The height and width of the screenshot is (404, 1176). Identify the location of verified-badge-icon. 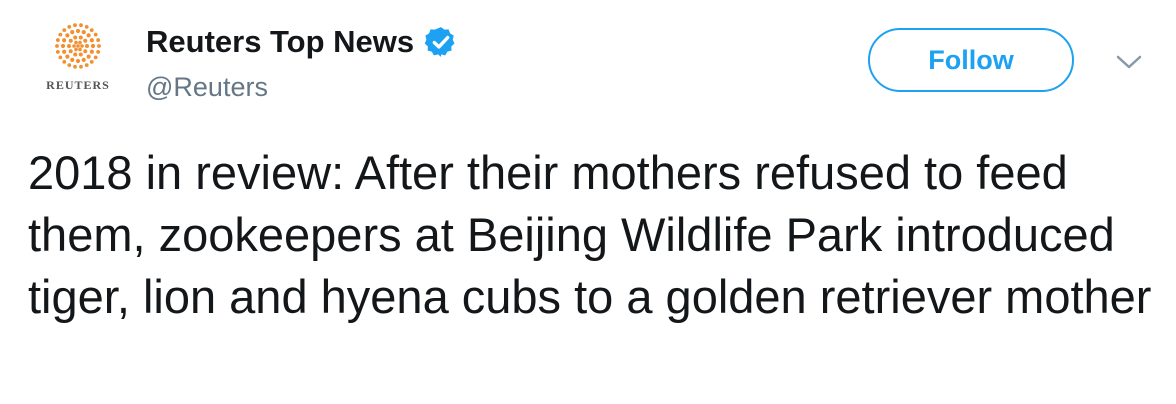
(439, 42).